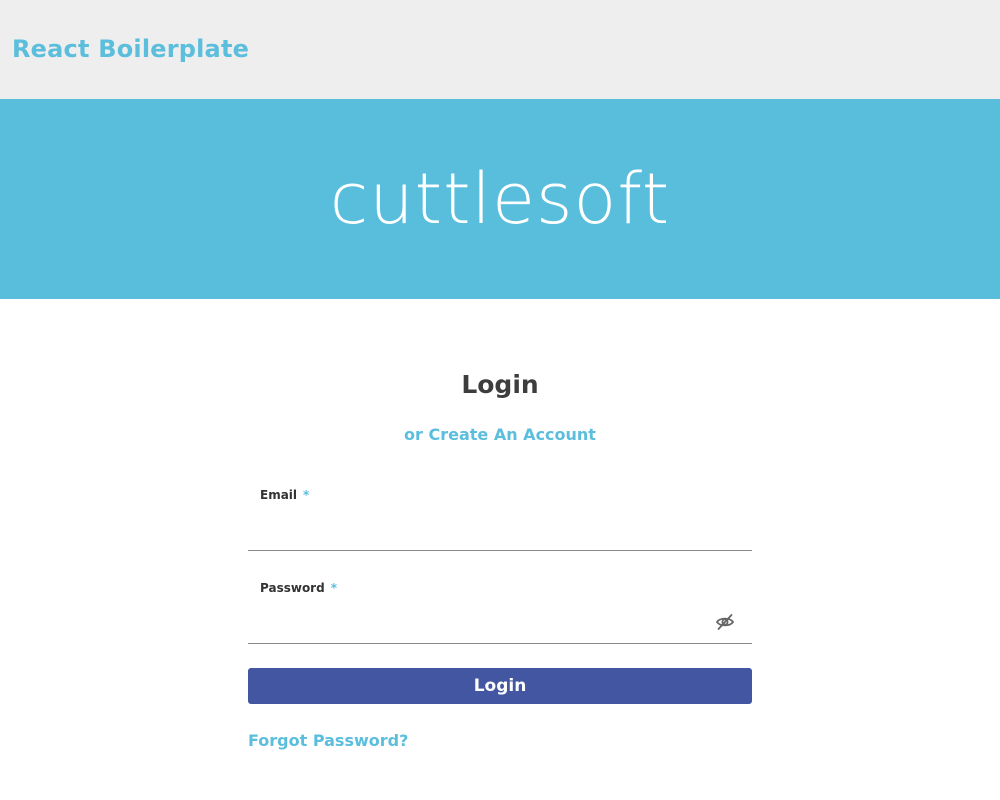  I want to click on eye-slash-icon, so click(725, 622).